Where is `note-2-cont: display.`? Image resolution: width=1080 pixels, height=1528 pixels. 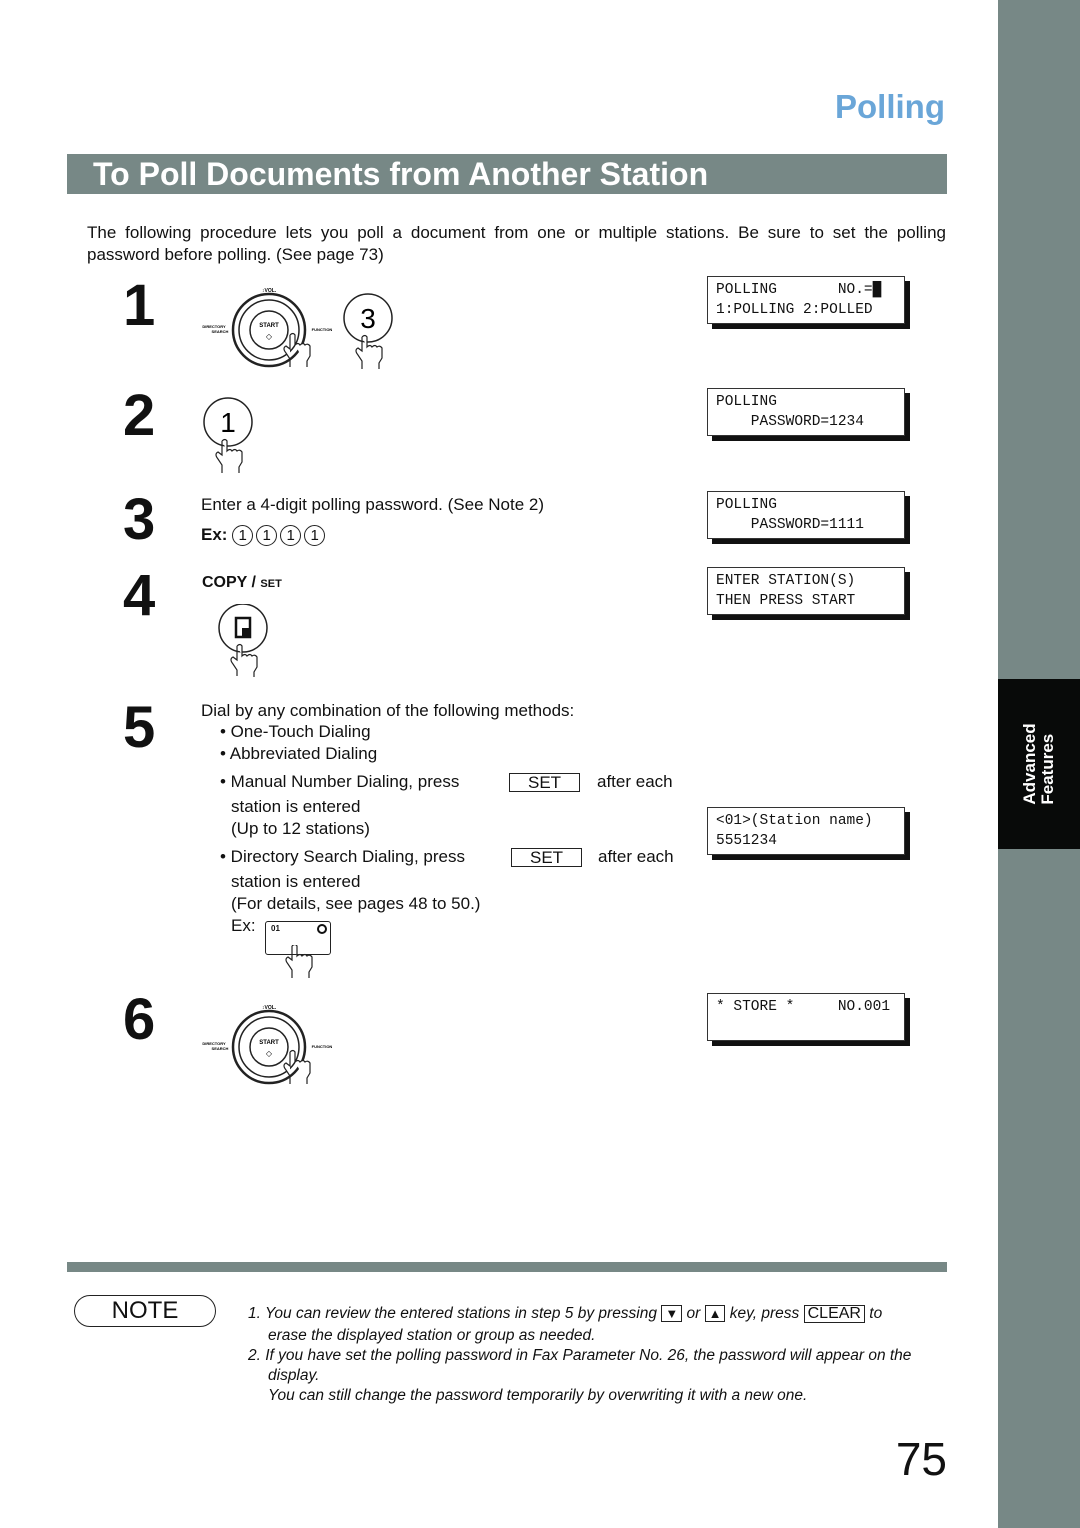 note-2-cont: display. is located at coordinates (294, 1375).